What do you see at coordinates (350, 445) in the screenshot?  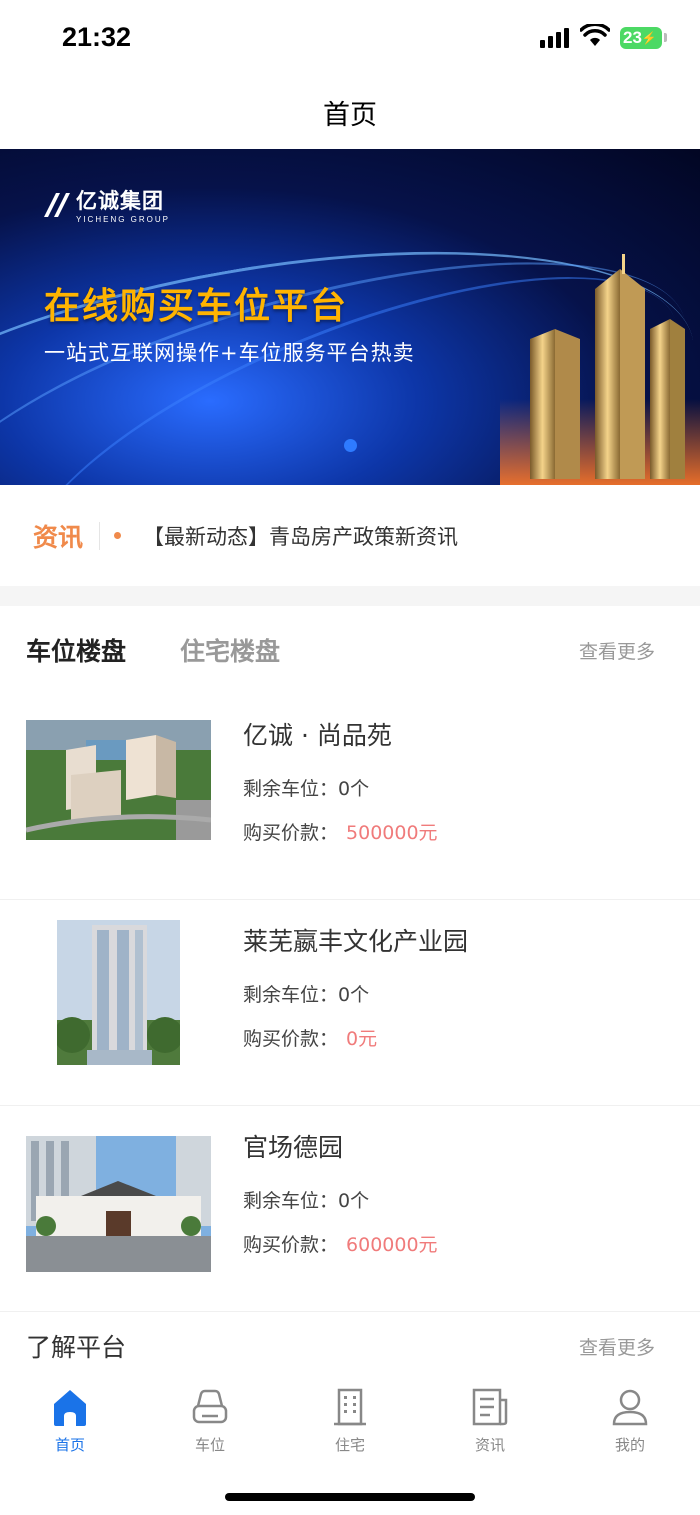 I see `carousel-indicator-dot` at bounding box center [350, 445].